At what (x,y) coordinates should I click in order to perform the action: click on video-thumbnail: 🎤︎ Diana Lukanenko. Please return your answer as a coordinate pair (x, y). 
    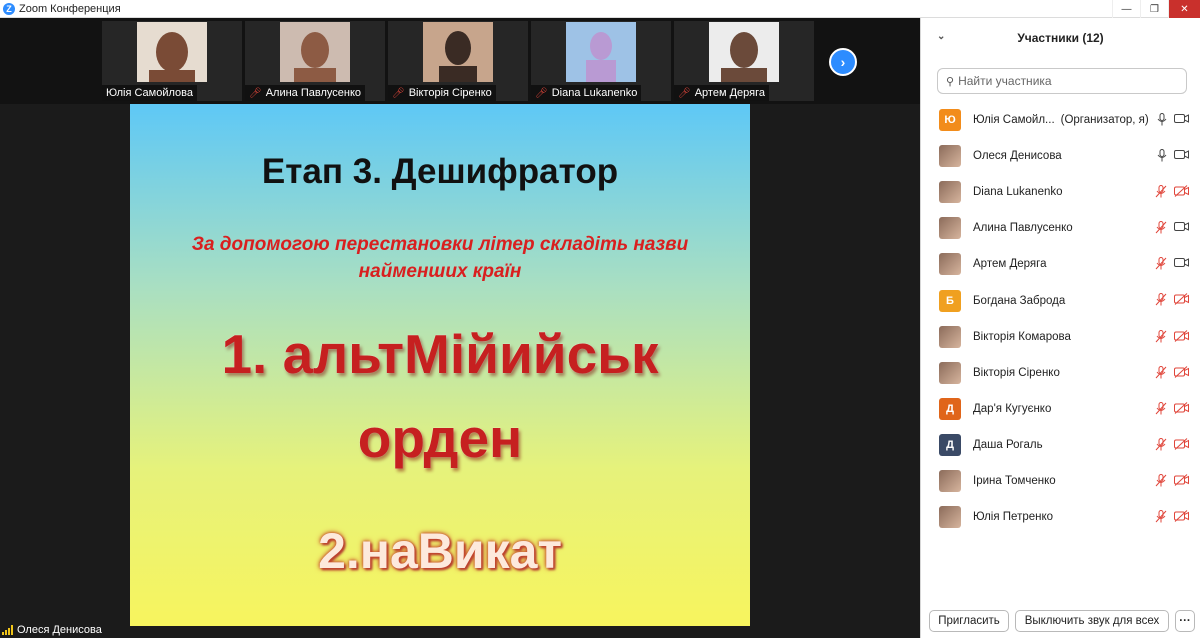
    Looking at the image, I should click on (601, 61).